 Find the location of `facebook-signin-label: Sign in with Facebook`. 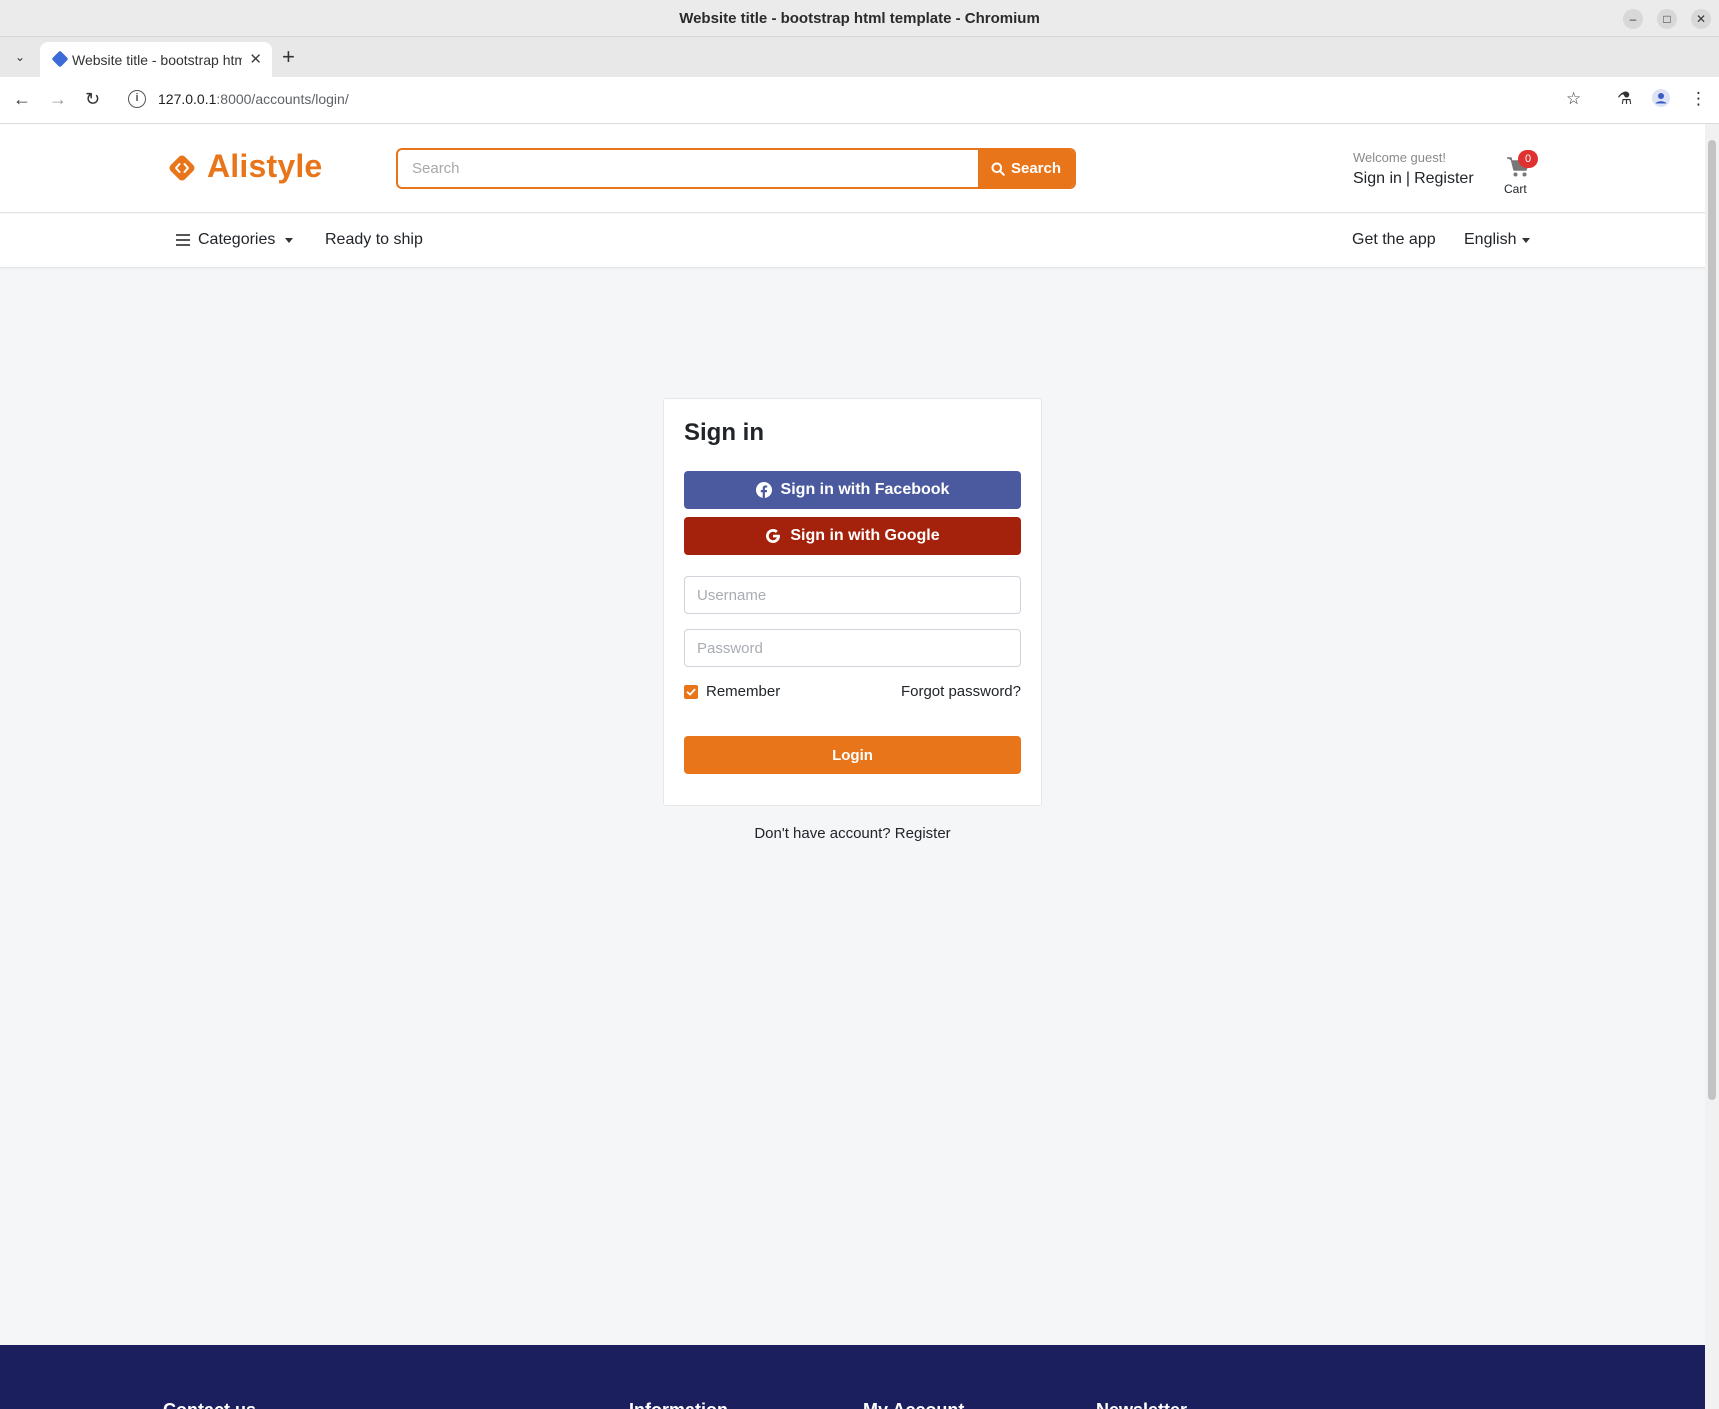

facebook-signin-label: Sign in with Facebook is located at coordinates (865, 489).